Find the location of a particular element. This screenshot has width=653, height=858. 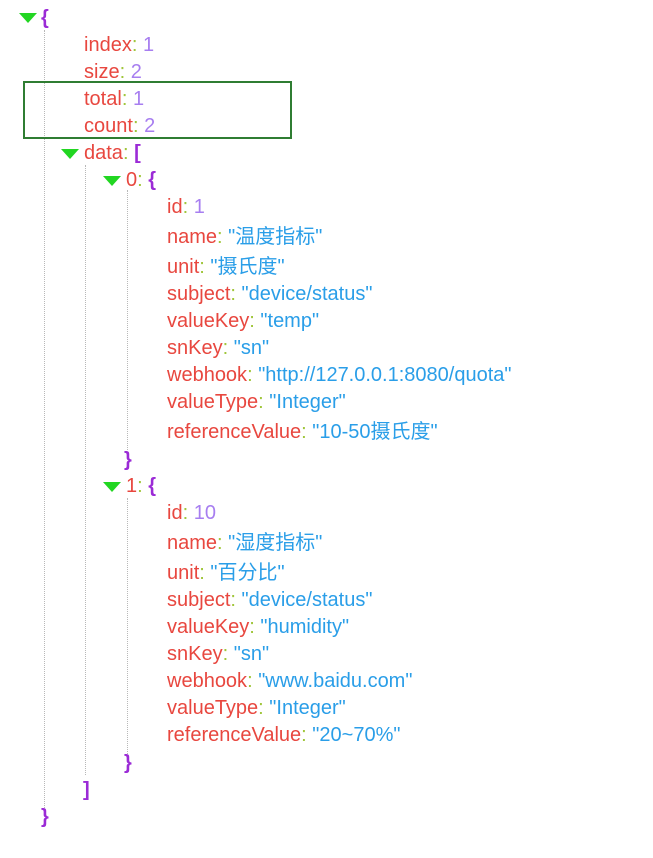

root-open-brace: { is located at coordinates (45, 18).